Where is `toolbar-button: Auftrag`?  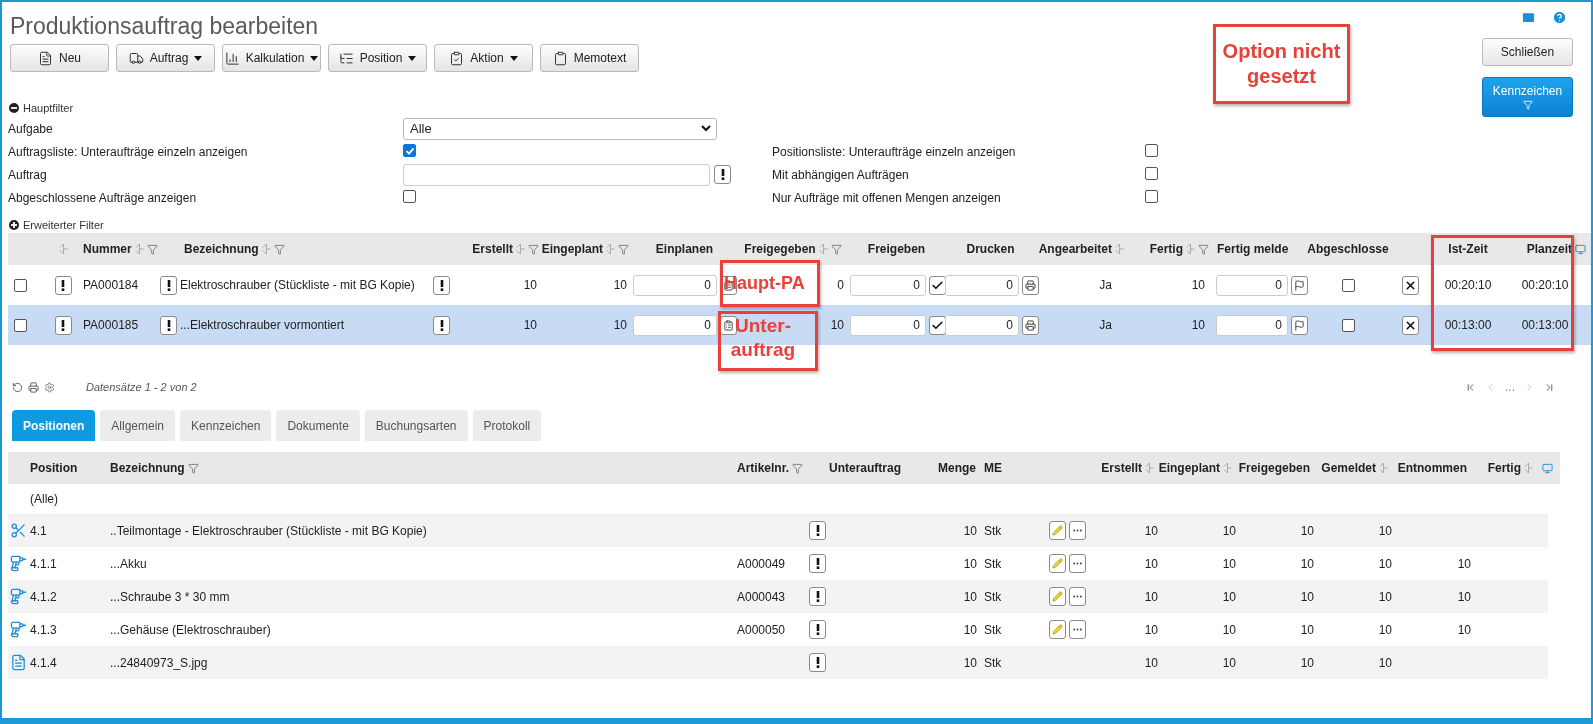 toolbar-button: Auftrag is located at coordinates (165, 58).